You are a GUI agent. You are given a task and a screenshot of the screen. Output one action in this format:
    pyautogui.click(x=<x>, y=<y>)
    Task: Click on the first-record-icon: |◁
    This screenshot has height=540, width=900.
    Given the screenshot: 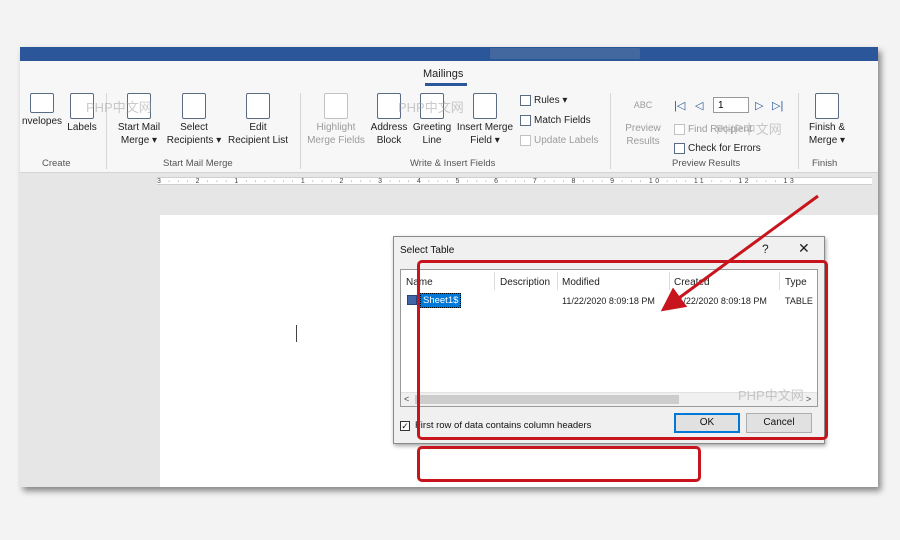 What is the action you would take?
    pyautogui.click(x=679, y=105)
    